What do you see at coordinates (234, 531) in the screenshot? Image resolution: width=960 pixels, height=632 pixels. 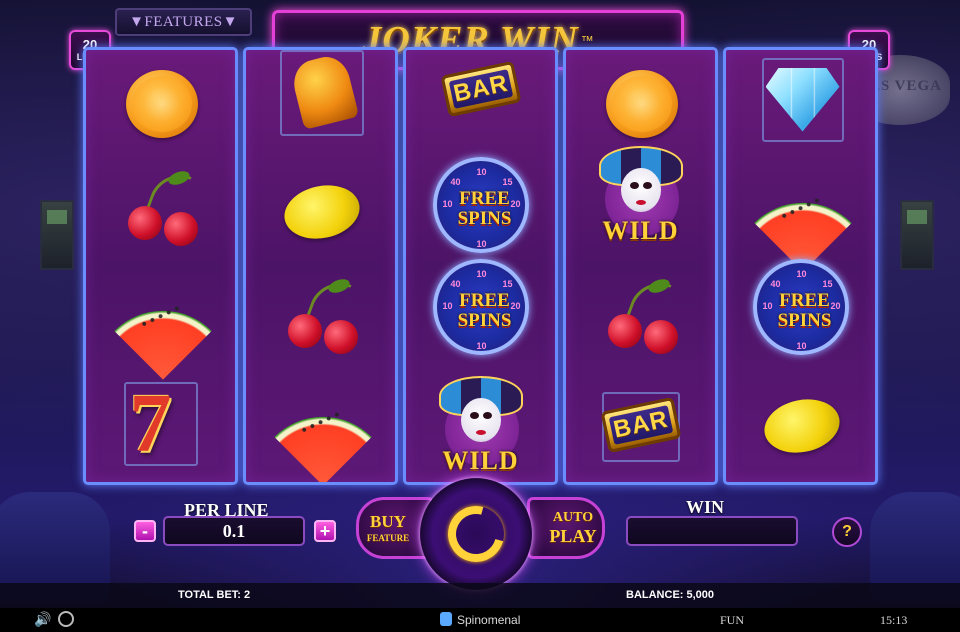 I see `per-line-value: 0.1` at bounding box center [234, 531].